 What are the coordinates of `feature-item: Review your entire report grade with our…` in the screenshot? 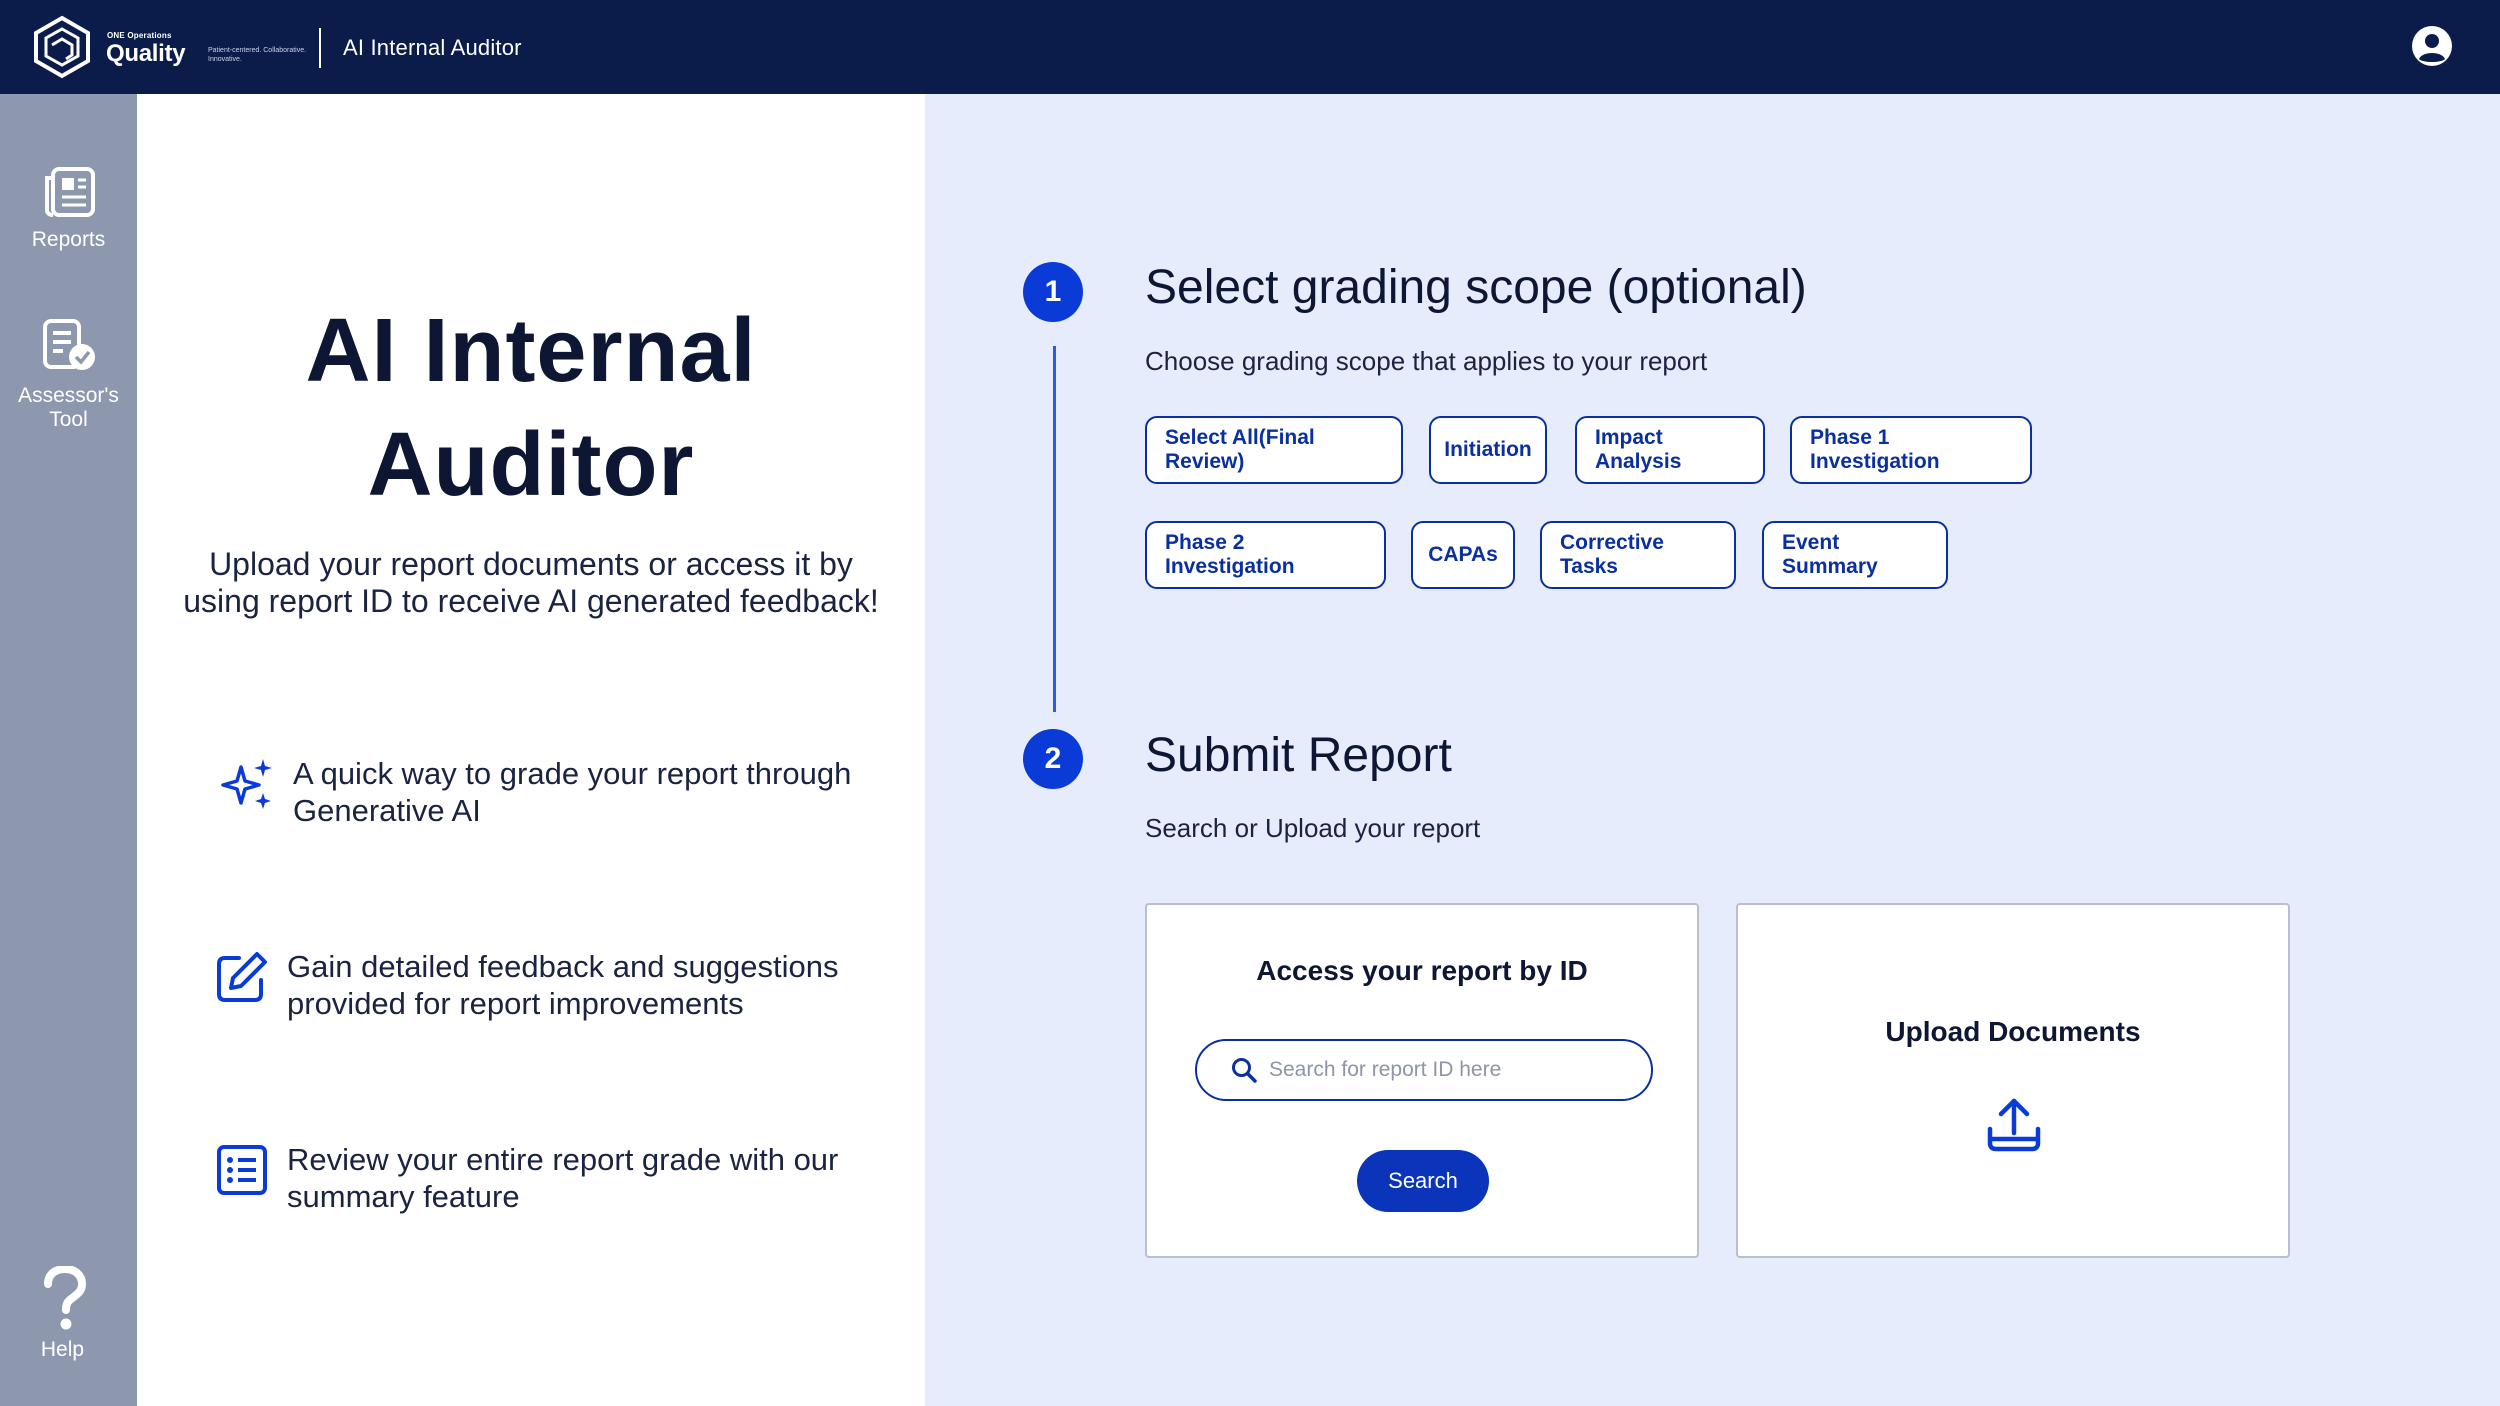 It's located at (550, 1178).